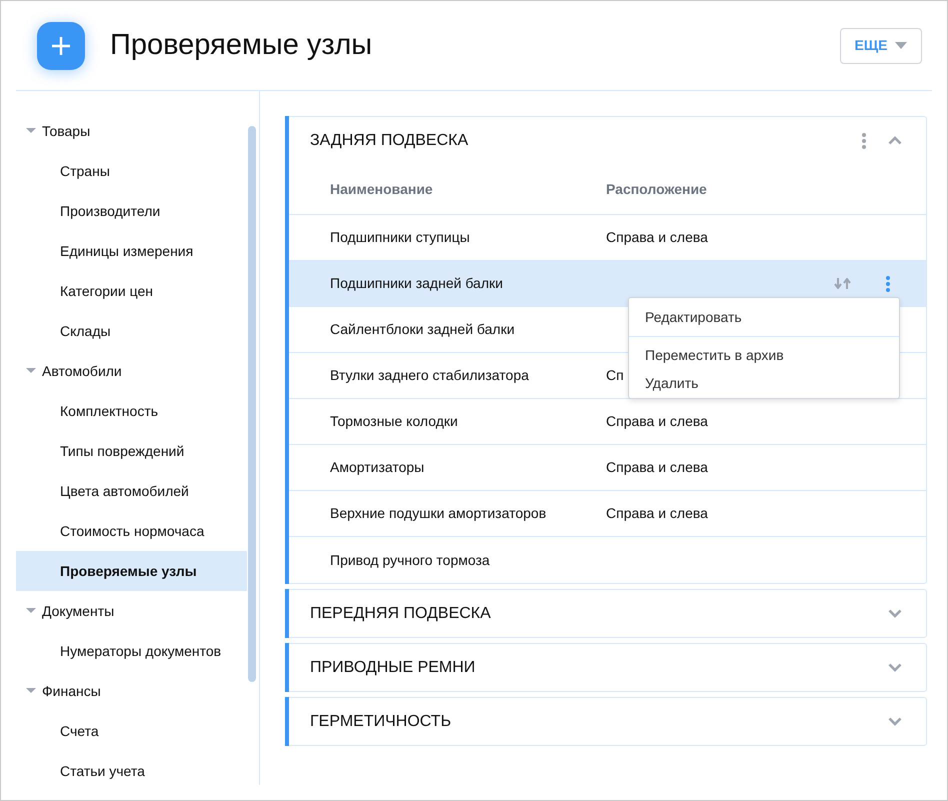  I want to click on sidebar-item: Цвета автомобилей, so click(131, 491).